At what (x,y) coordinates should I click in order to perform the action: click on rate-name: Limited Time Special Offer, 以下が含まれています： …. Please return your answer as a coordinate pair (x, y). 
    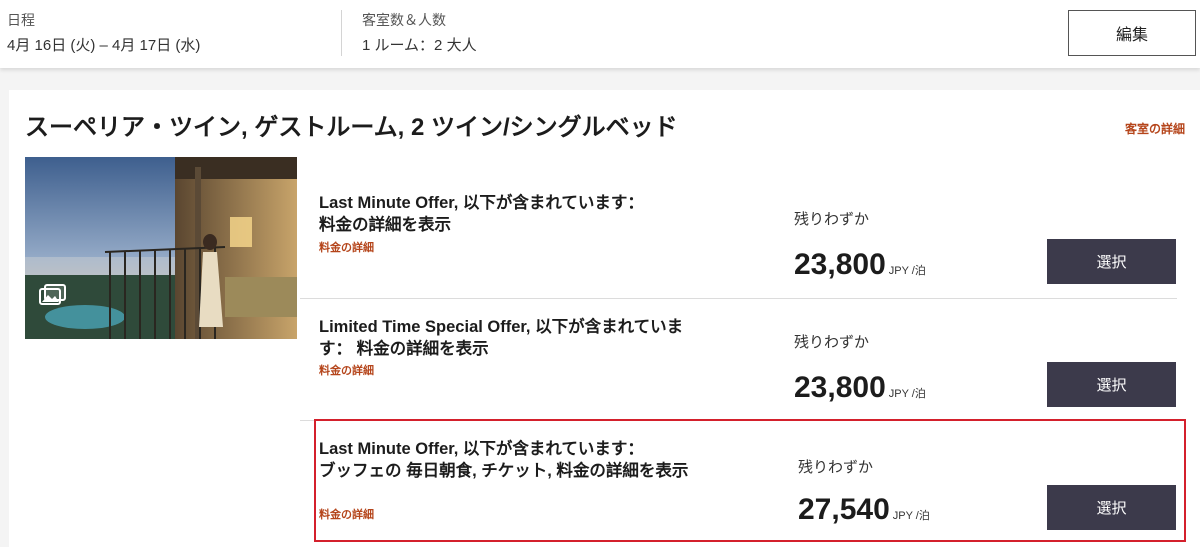
    Looking at the image, I should click on (509, 338).